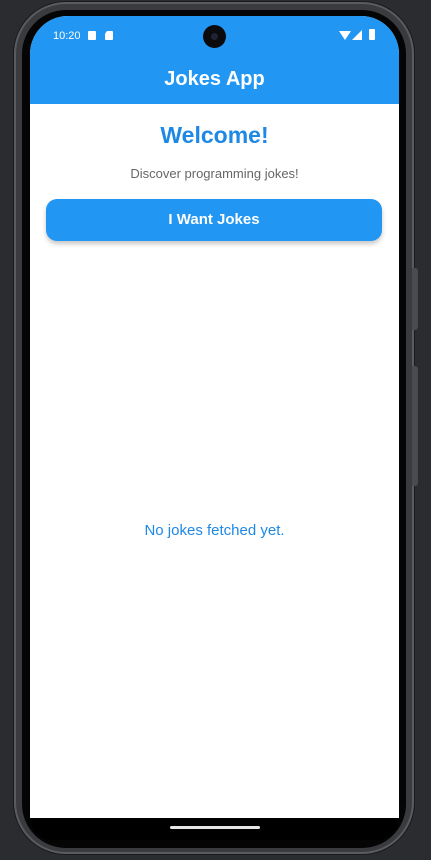  What do you see at coordinates (92, 35) in the screenshot?
I see `a-icon` at bounding box center [92, 35].